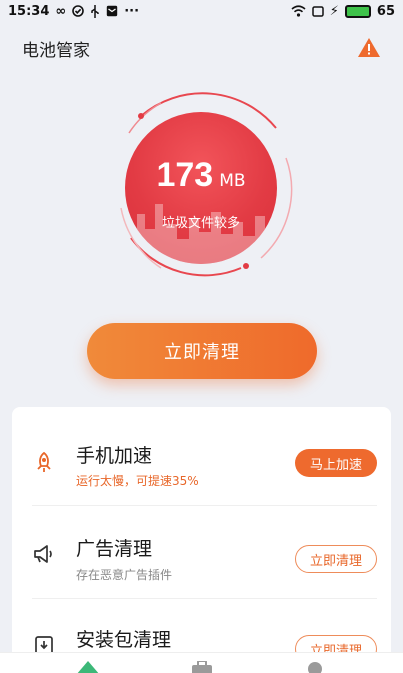 Image resolution: width=403 pixels, height=673 pixels. I want to click on list-item-ad-clean: 广告清理 存在恶意广告插件 立即清理, so click(201, 551).